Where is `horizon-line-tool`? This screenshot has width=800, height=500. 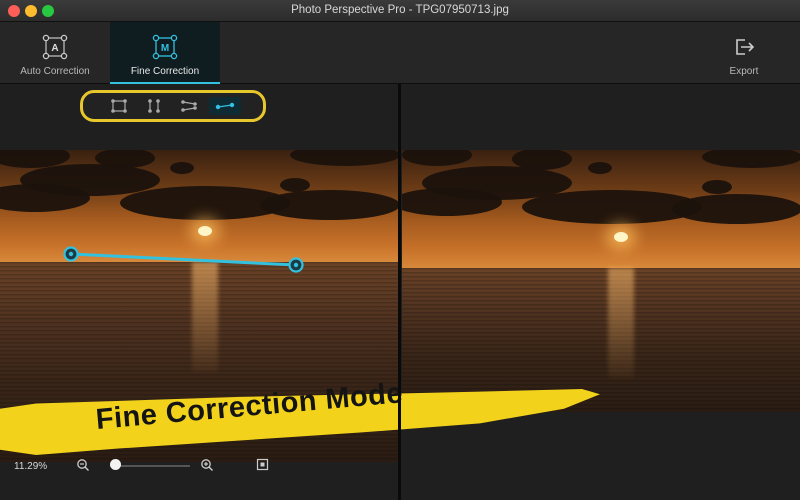
horizon-line-tool is located at coordinates (225, 106).